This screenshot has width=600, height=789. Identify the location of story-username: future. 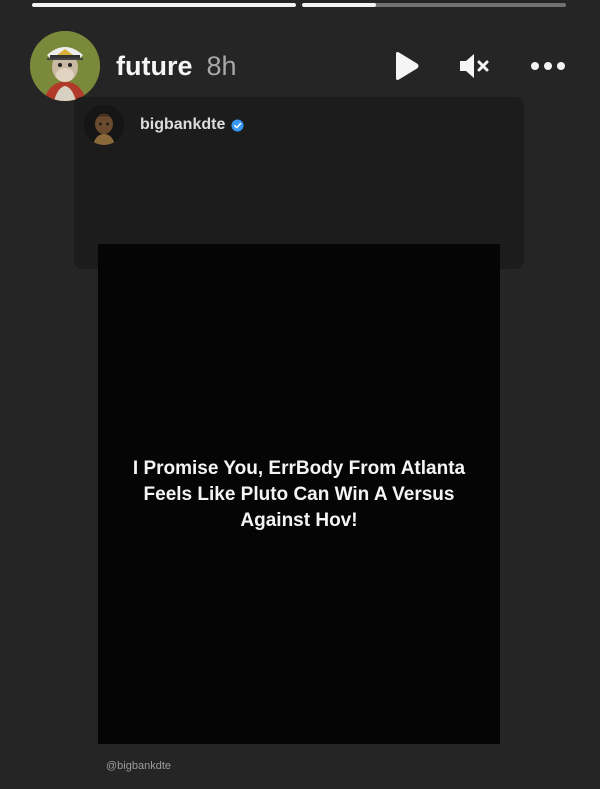
(154, 66).